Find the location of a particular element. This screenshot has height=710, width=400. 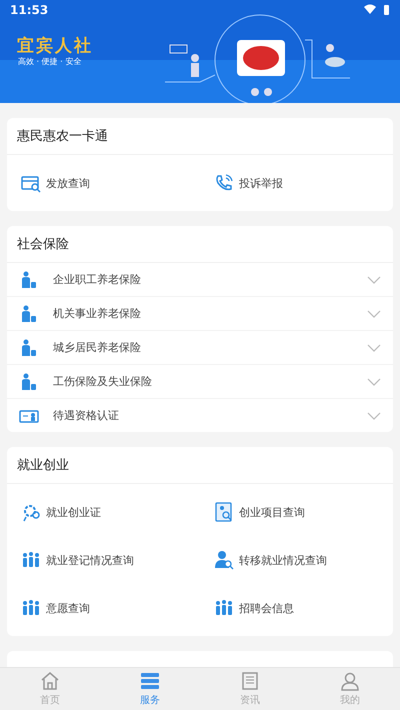

accordion-row: 企业职工养老保险 is located at coordinates (200, 280).